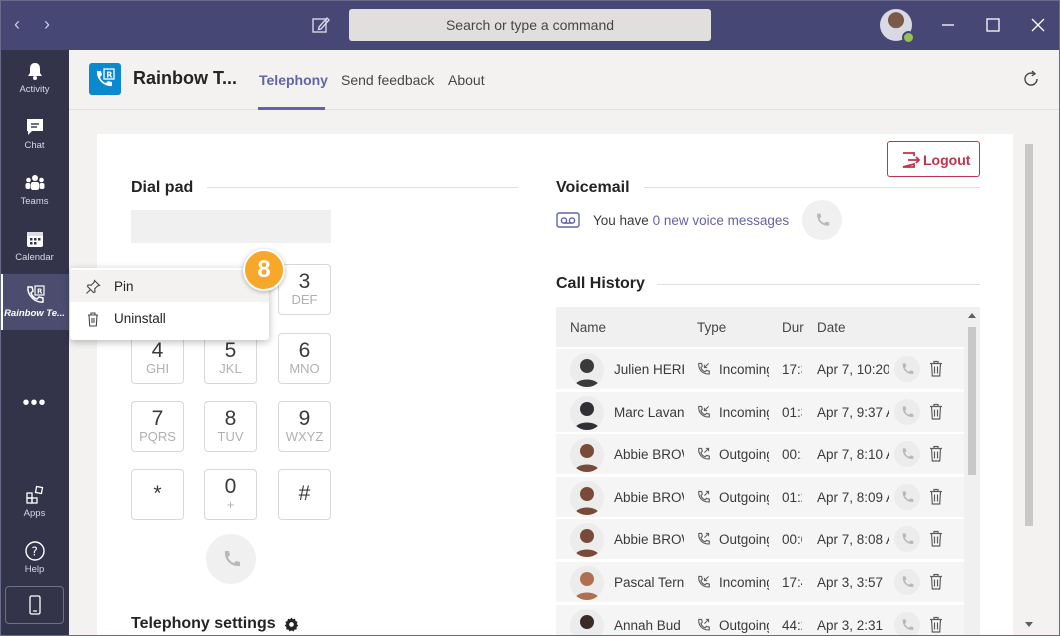 This screenshot has height=636, width=1060. What do you see at coordinates (972, 315) in the screenshot?
I see `scroll-up-icon` at bounding box center [972, 315].